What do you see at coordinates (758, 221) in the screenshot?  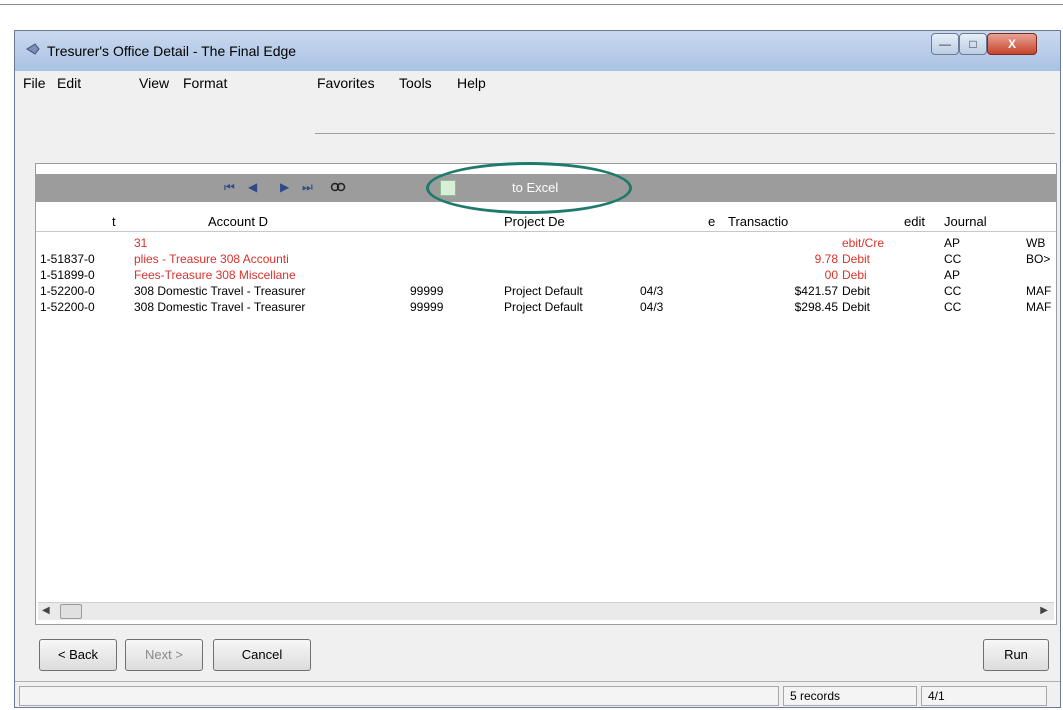 I see `col-head-transaction: Transactio` at bounding box center [758, 221].